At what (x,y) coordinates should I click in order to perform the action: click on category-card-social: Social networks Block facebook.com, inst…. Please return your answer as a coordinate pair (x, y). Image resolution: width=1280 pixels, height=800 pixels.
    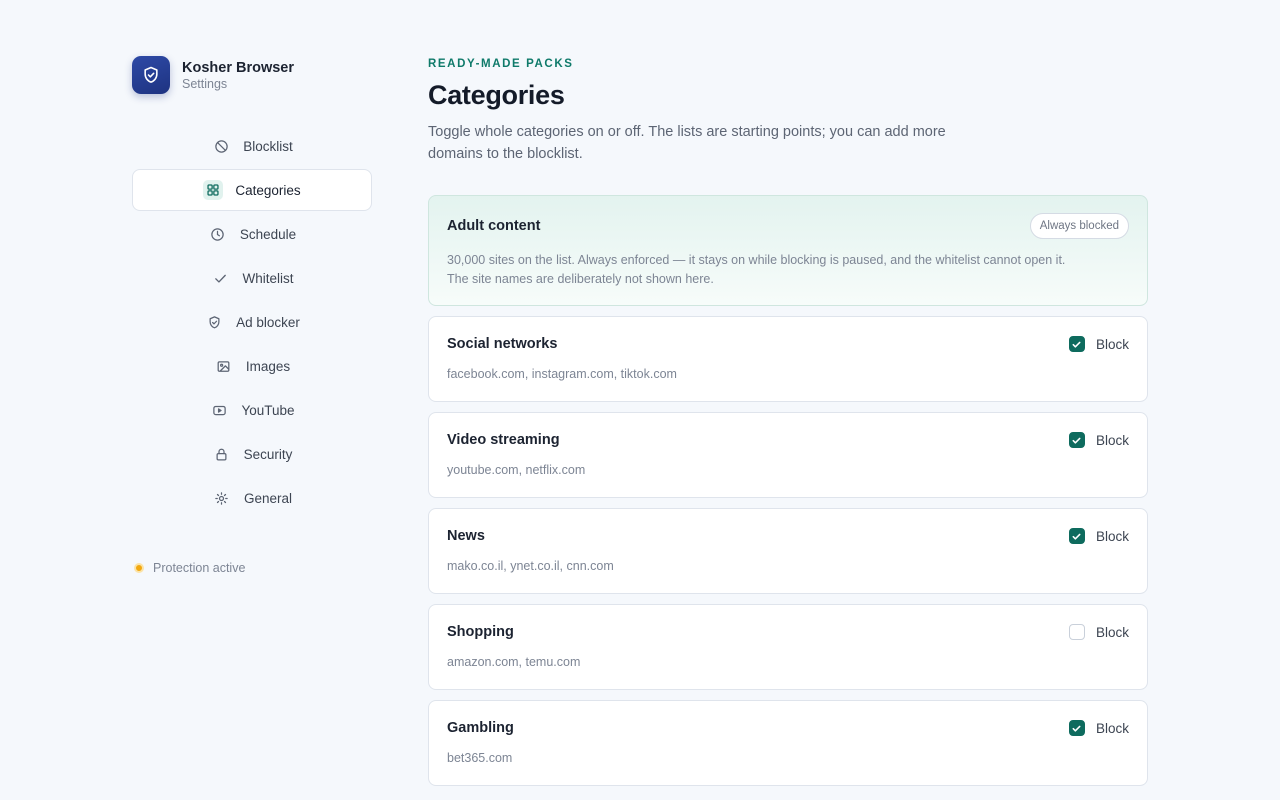
    Looking at the image, I should click on (788, 359).